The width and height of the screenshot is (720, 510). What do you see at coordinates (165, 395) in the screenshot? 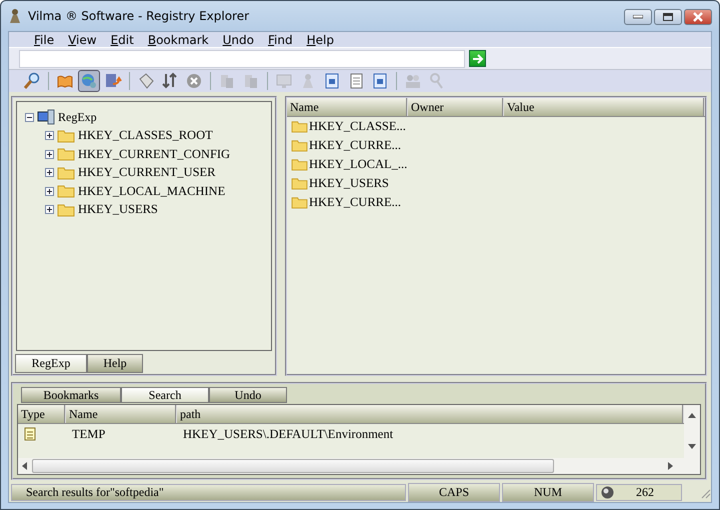
I see `tab: Search` at bounding box center [165, 395].